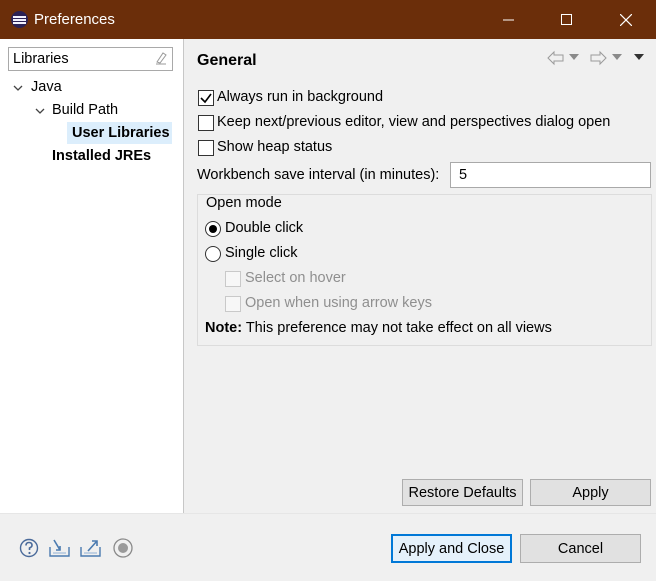 This screenshot has width=656, height=581. I want to click on divider, so click(328, 513).